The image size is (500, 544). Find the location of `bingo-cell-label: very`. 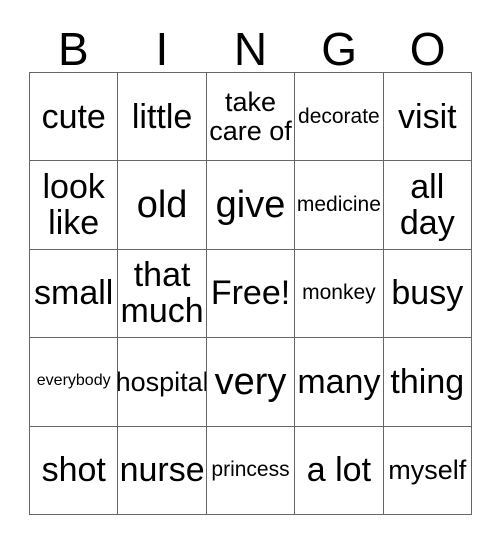

bingo-cell-label: very is located at coordinates (250, 381).